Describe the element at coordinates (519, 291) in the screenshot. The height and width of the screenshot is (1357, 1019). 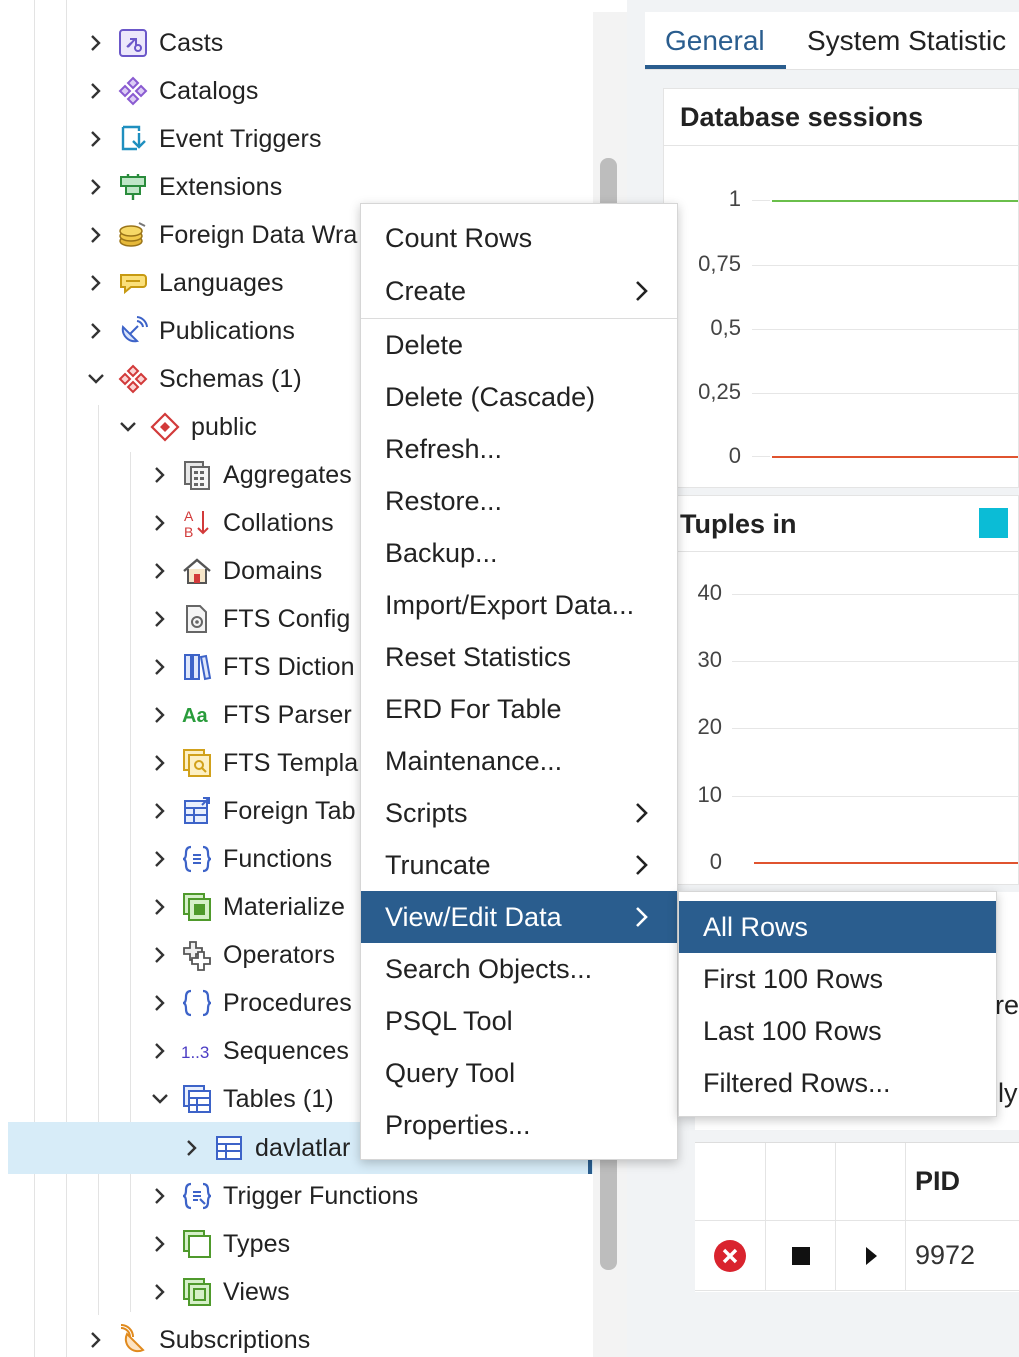
I see `menu-item-create: Create` at that location.